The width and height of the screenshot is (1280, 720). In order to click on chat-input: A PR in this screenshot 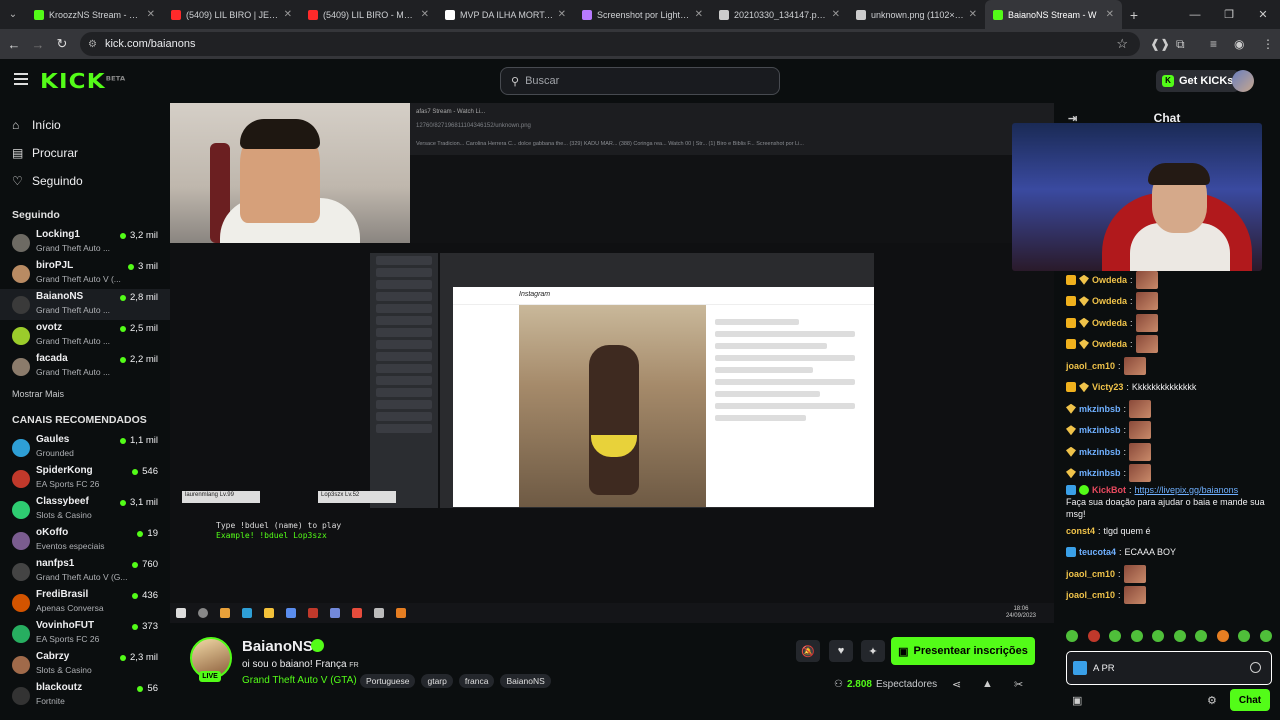, I will do `click(1169, 668)`.